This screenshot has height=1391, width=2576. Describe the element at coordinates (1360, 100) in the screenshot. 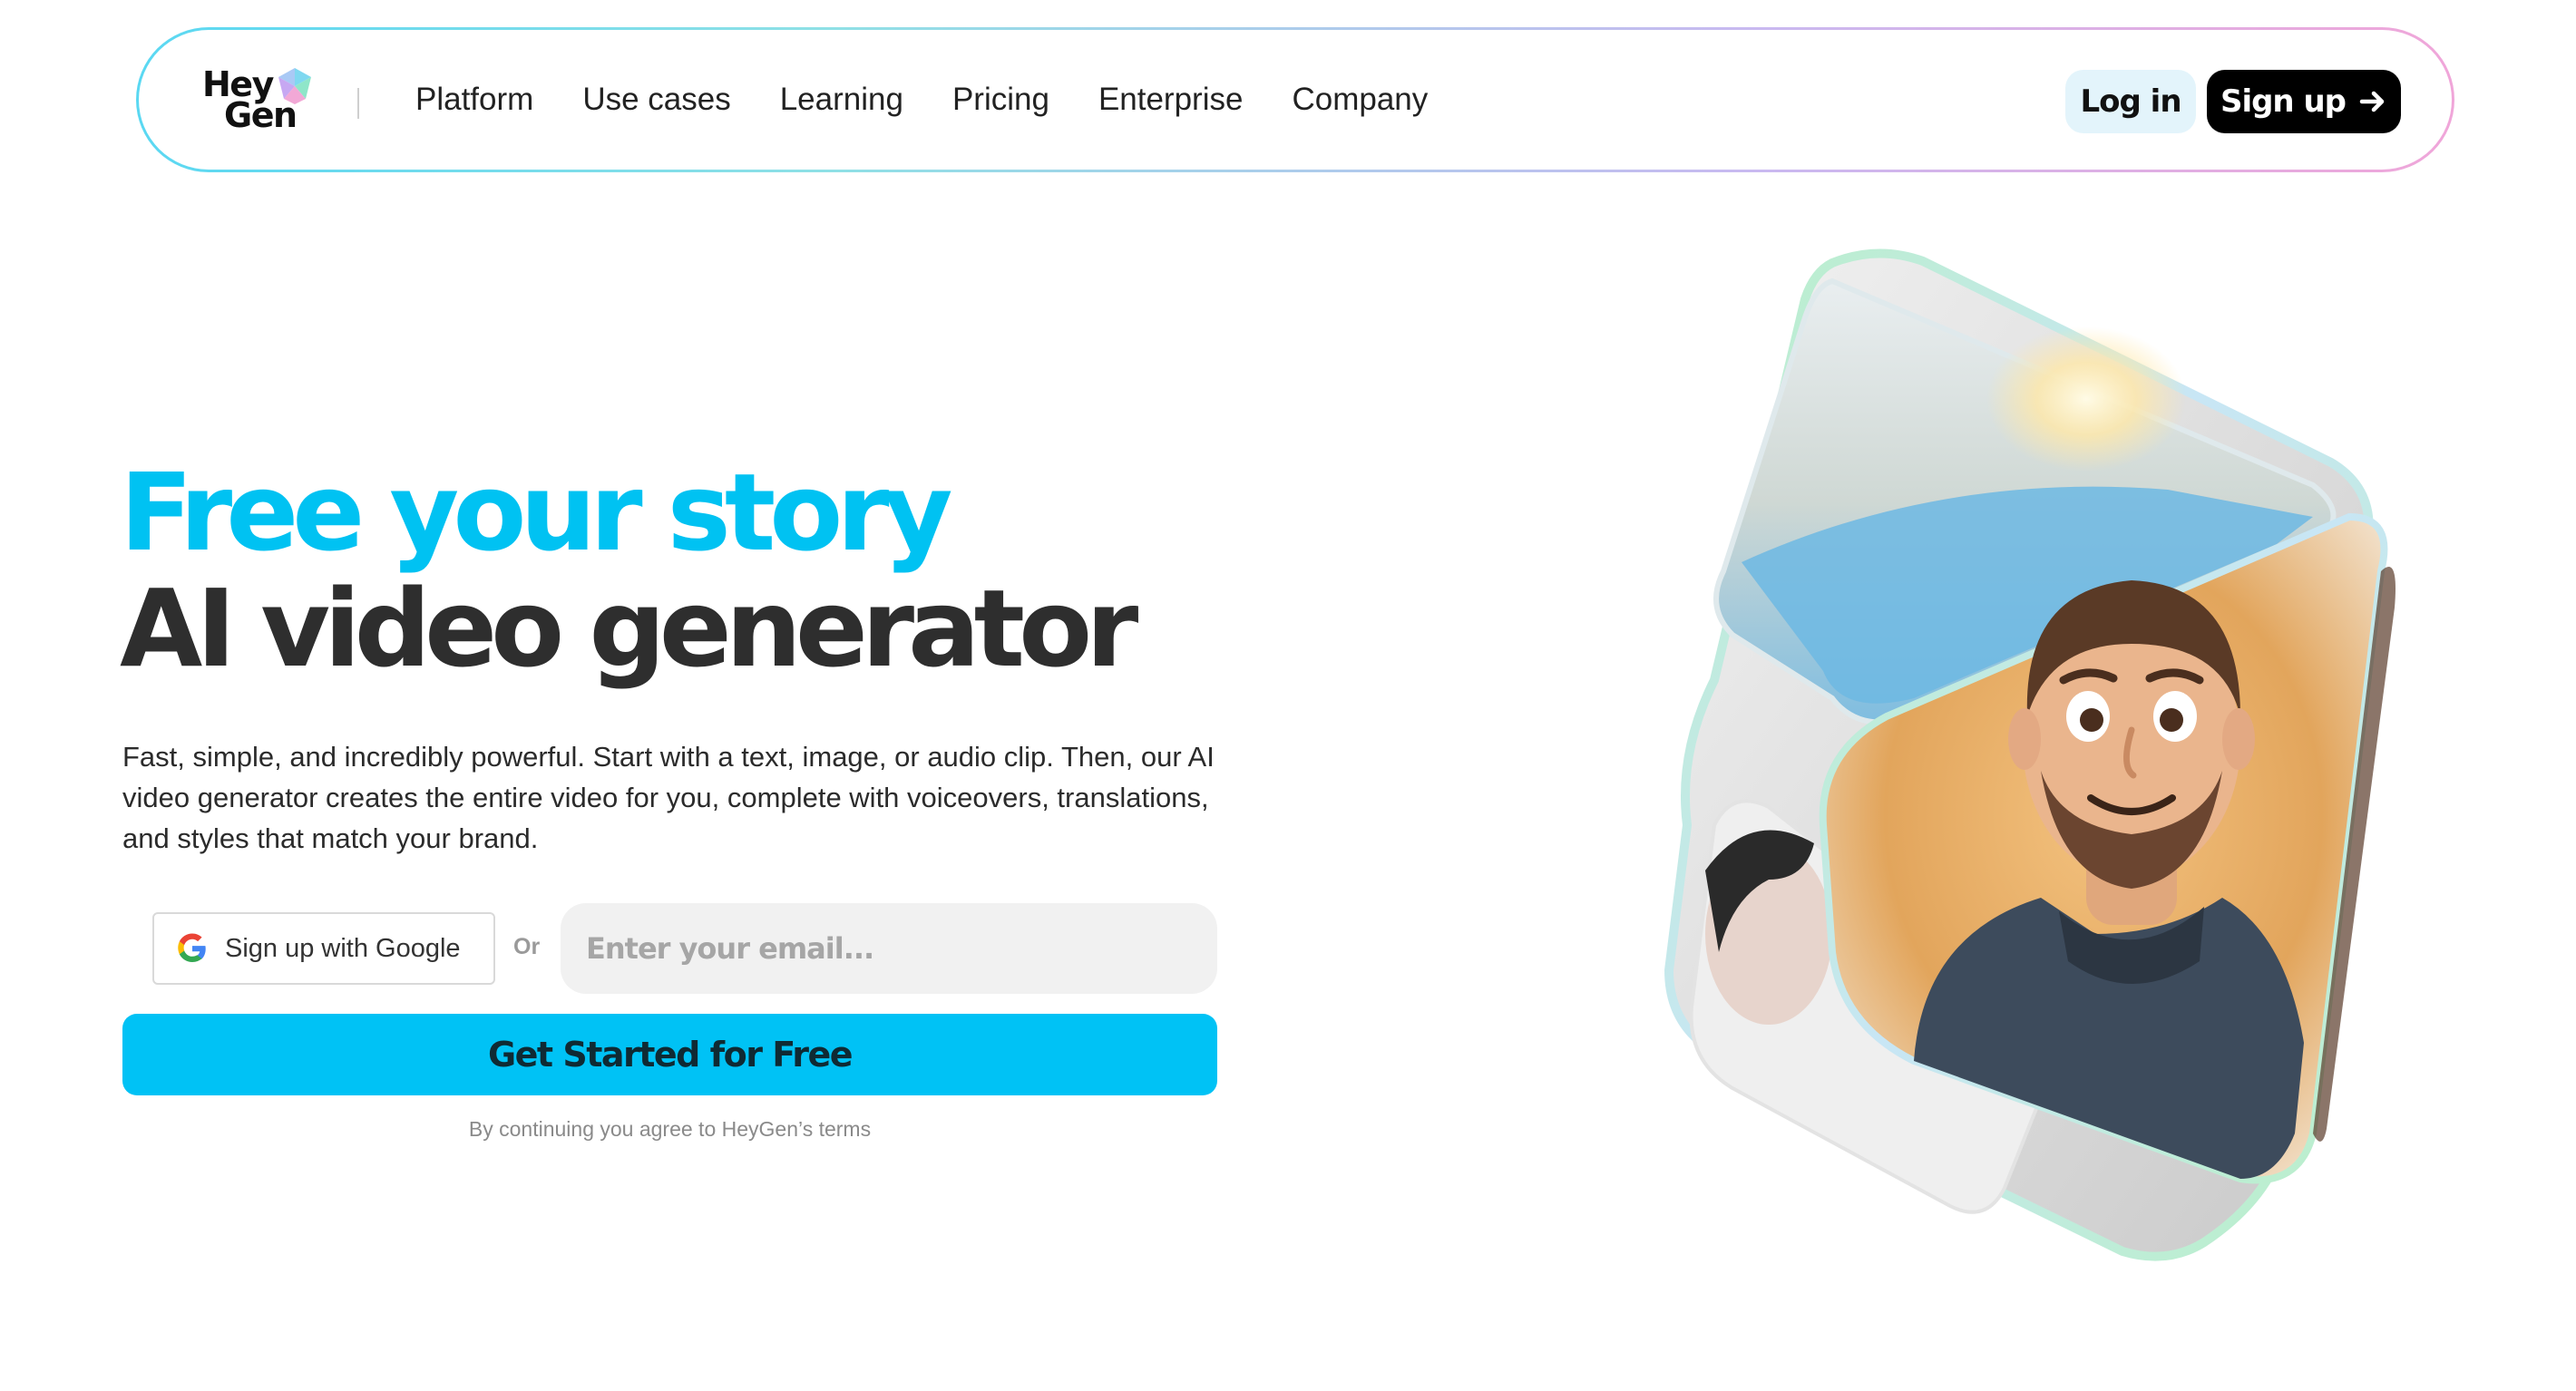

I see `nav-link-company: Company` at that location.